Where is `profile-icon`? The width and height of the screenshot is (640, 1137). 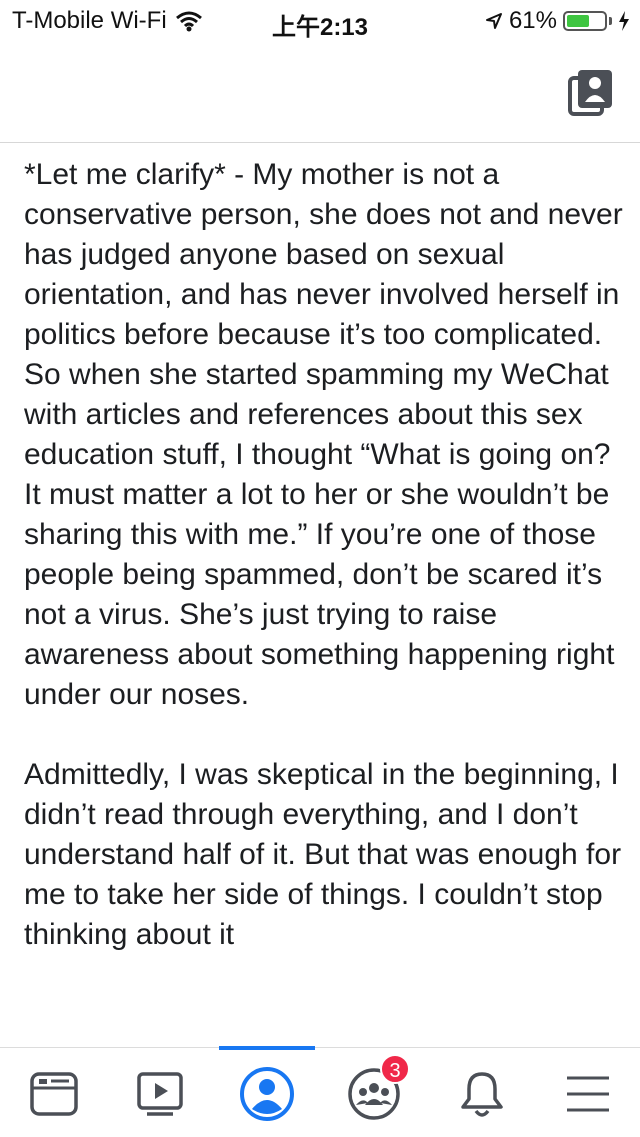
profile-icon is located at coordinates (267, 1094).